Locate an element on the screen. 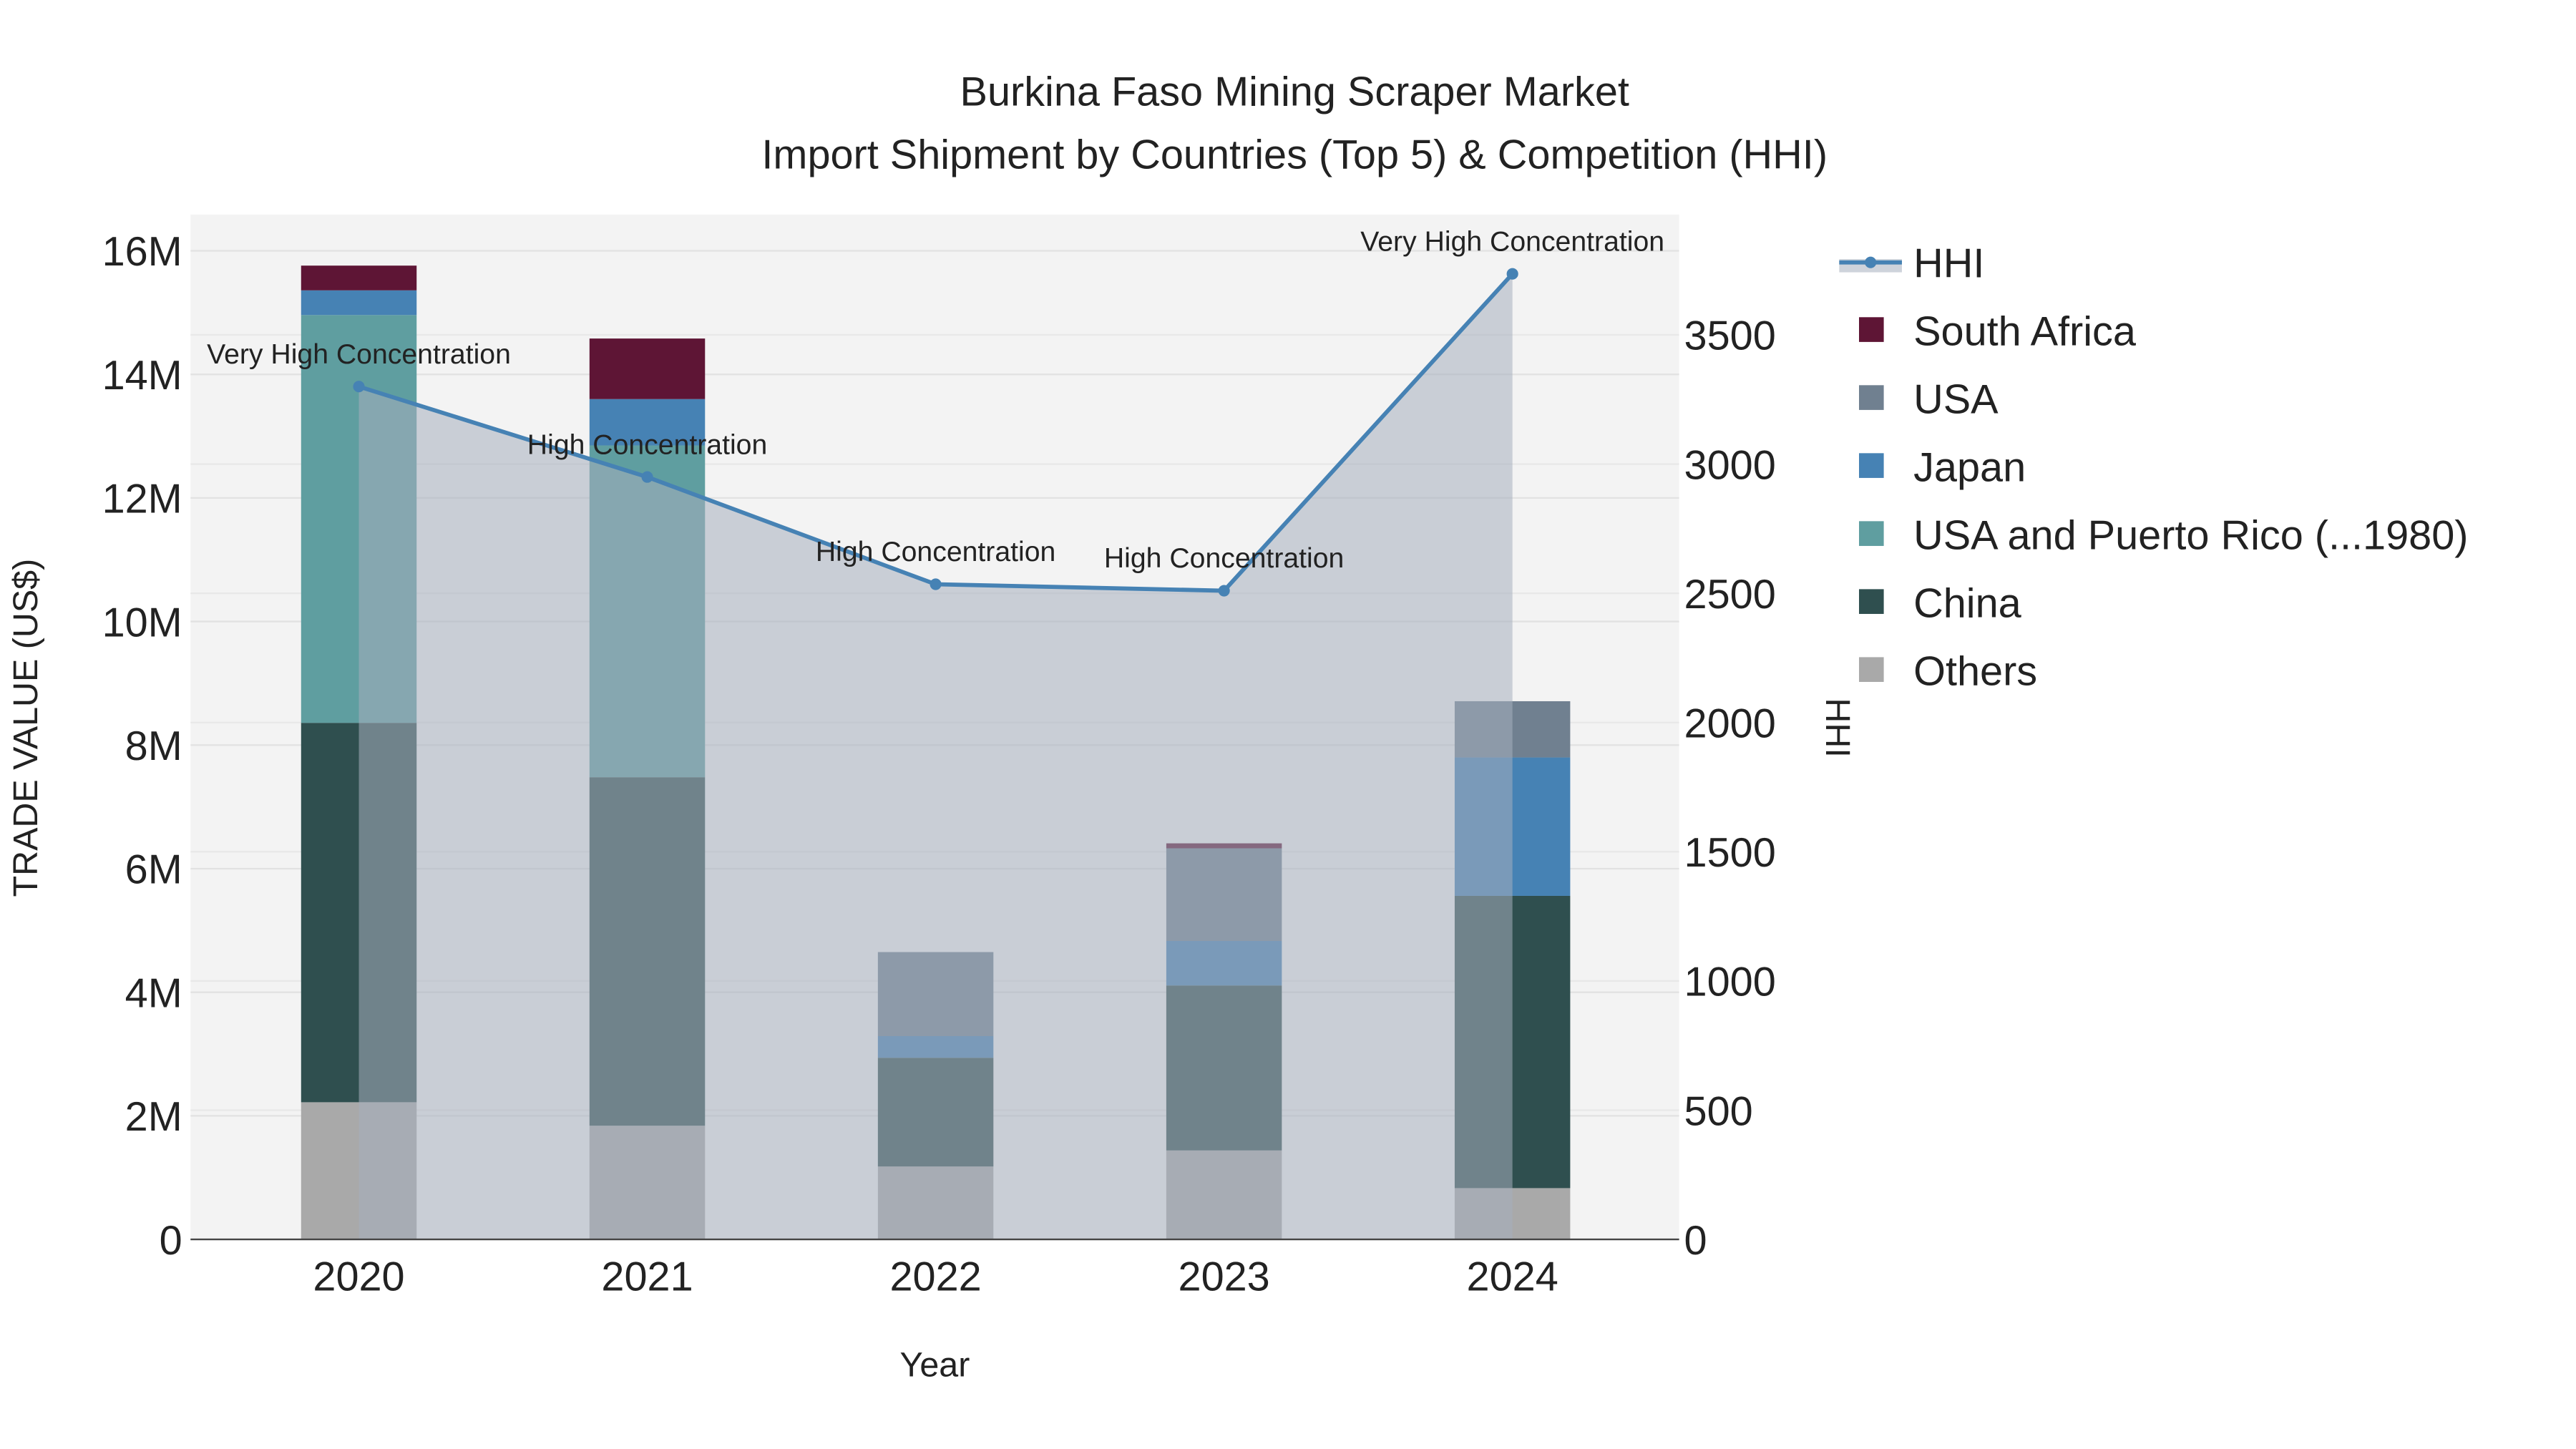  chart-title: Burkina Faso Mining Scraper Market is located at coordinates (1294, 92).